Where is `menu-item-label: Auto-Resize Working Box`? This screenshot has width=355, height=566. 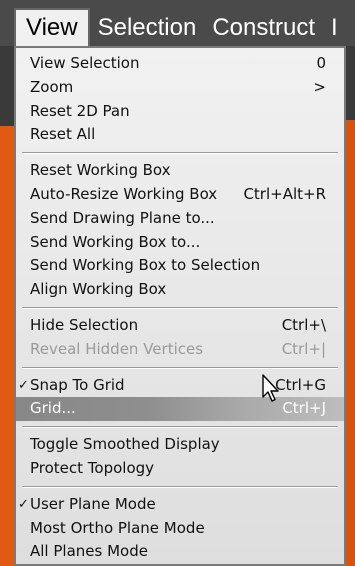 menu-item-label: Auto-Resize Working Box is located at coordinates (124, 193).